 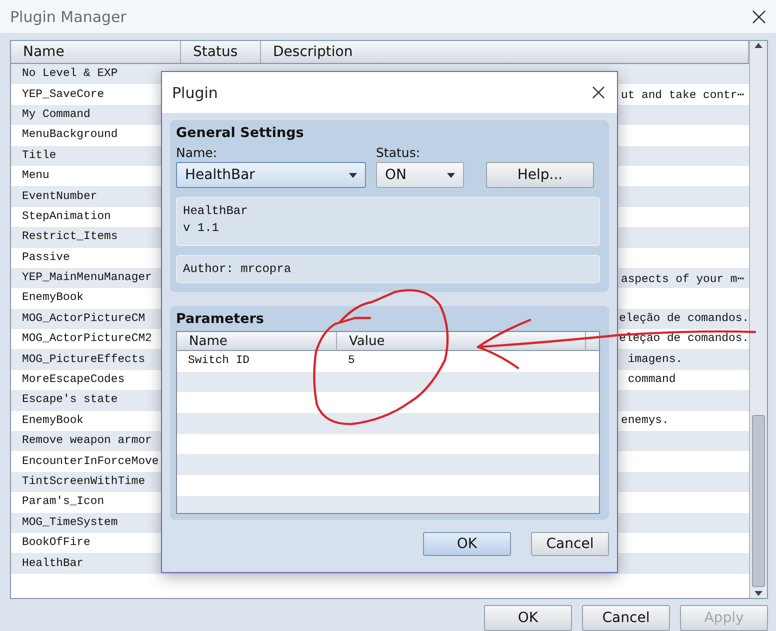 What do you see at coordinates (197, 152) in the screenshot?
I see `field-label: Name:` at bounding box center [197, 152].